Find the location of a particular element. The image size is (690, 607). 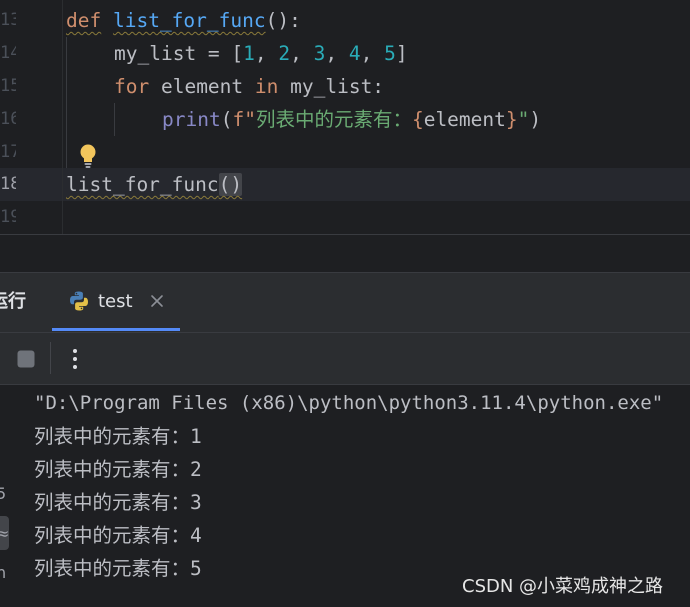

line-number: 19 is located at coordinates (8, 217).